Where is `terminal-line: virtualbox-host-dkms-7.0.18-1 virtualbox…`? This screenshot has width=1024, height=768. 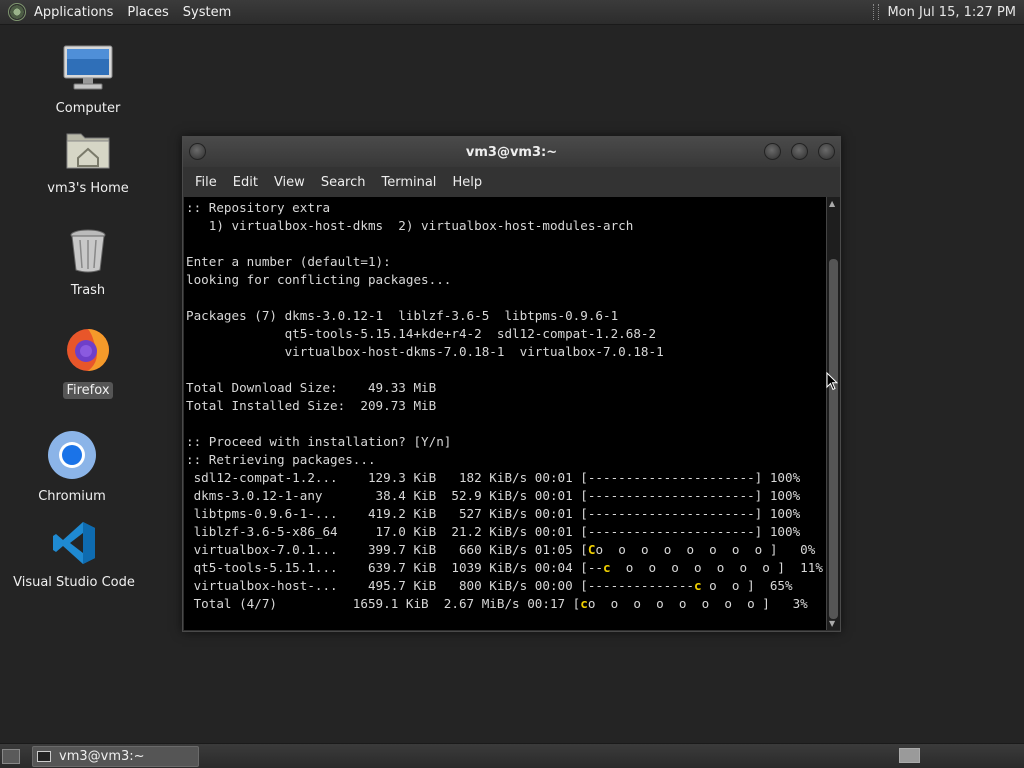 terminal-line: virtualbox-host-dkms-7.0.18-1 virtualbox… is located at coordinates (425, 351).